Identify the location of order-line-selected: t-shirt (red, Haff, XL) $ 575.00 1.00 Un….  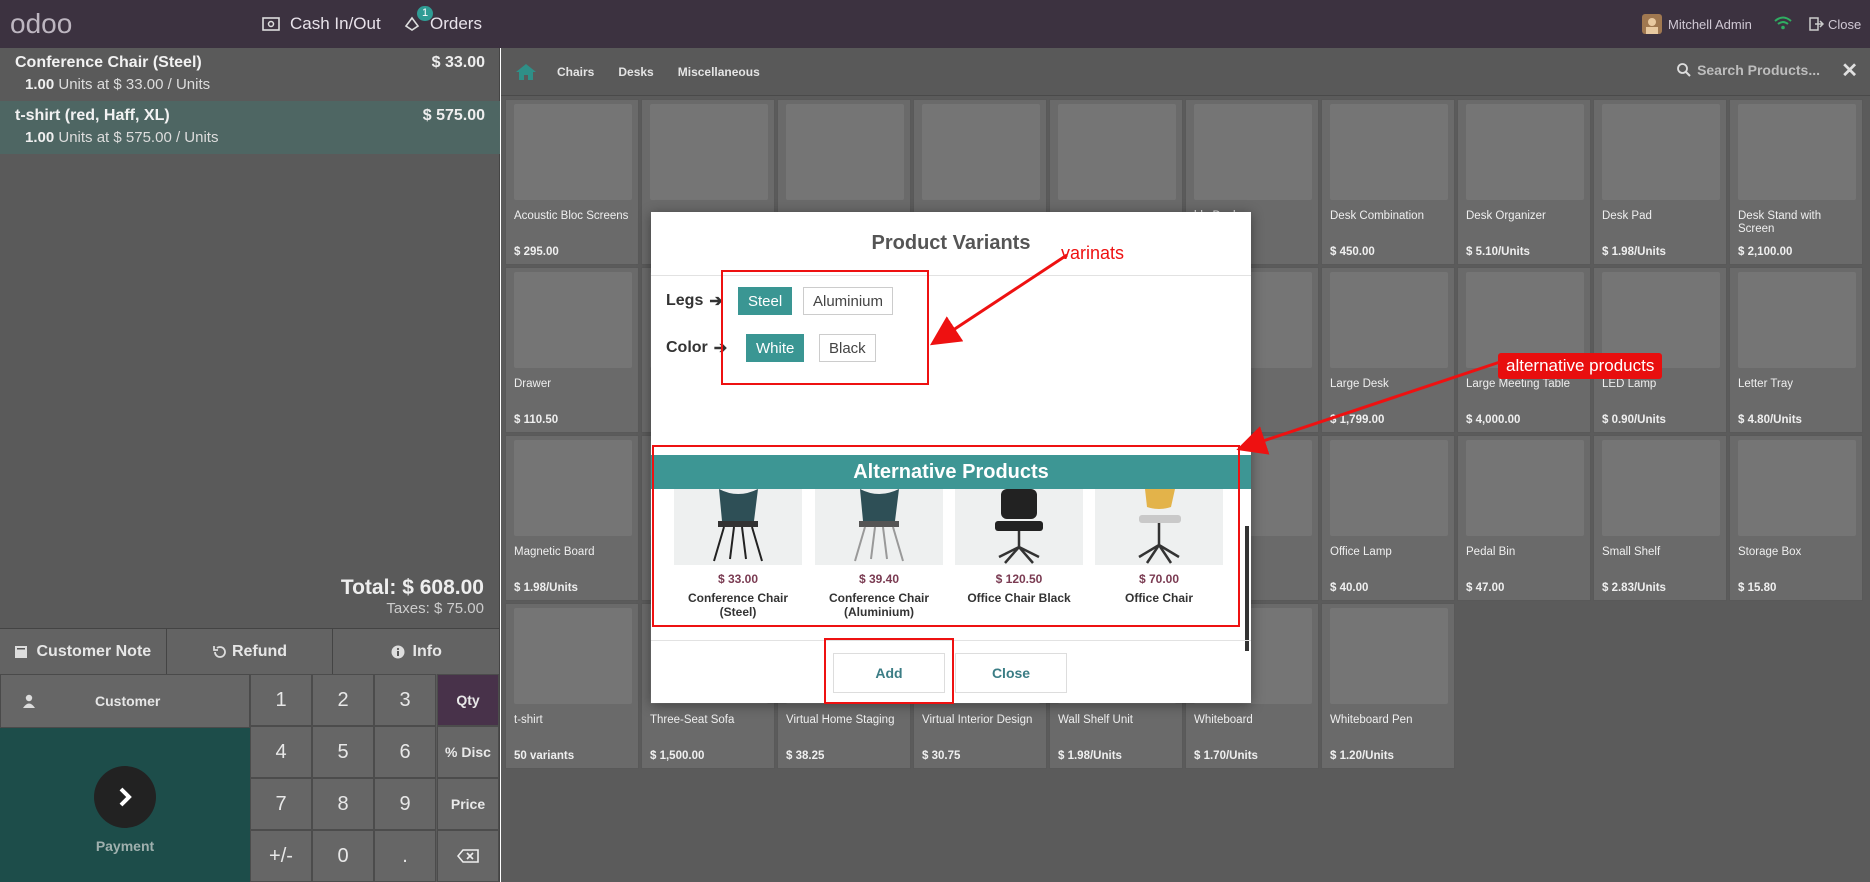
(250, 127).